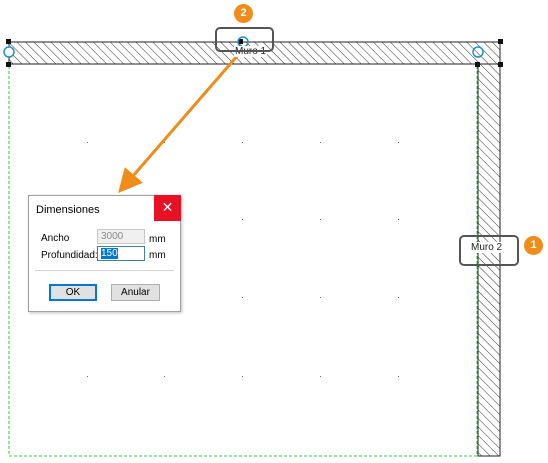 This screenshot has height=463, width=548. Describe the element at coordinates (55, 238) in the screenshot. I see `width-label: Ancho` at that location.